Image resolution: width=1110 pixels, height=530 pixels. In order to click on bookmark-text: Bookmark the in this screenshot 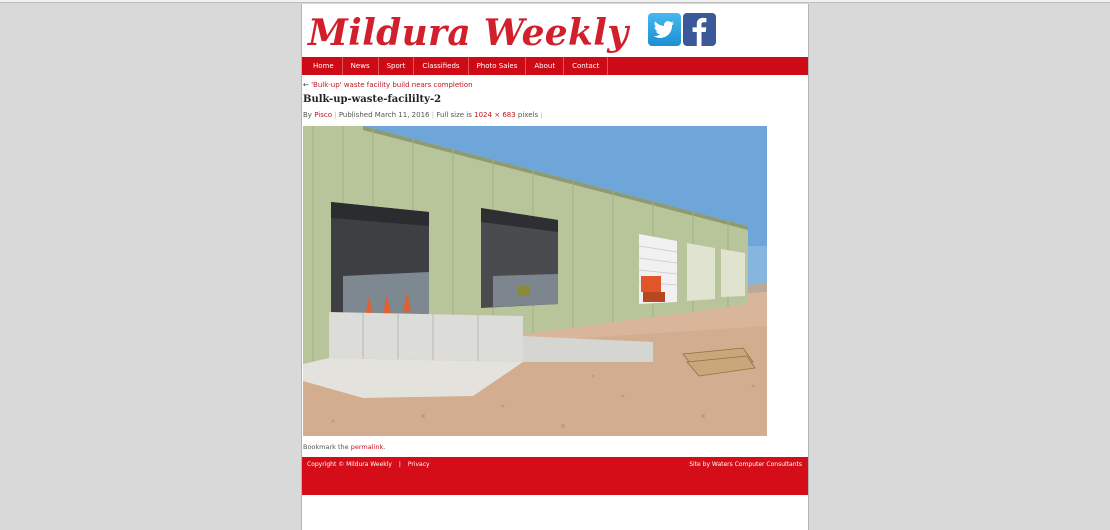, I will do `click(326, 447)`.